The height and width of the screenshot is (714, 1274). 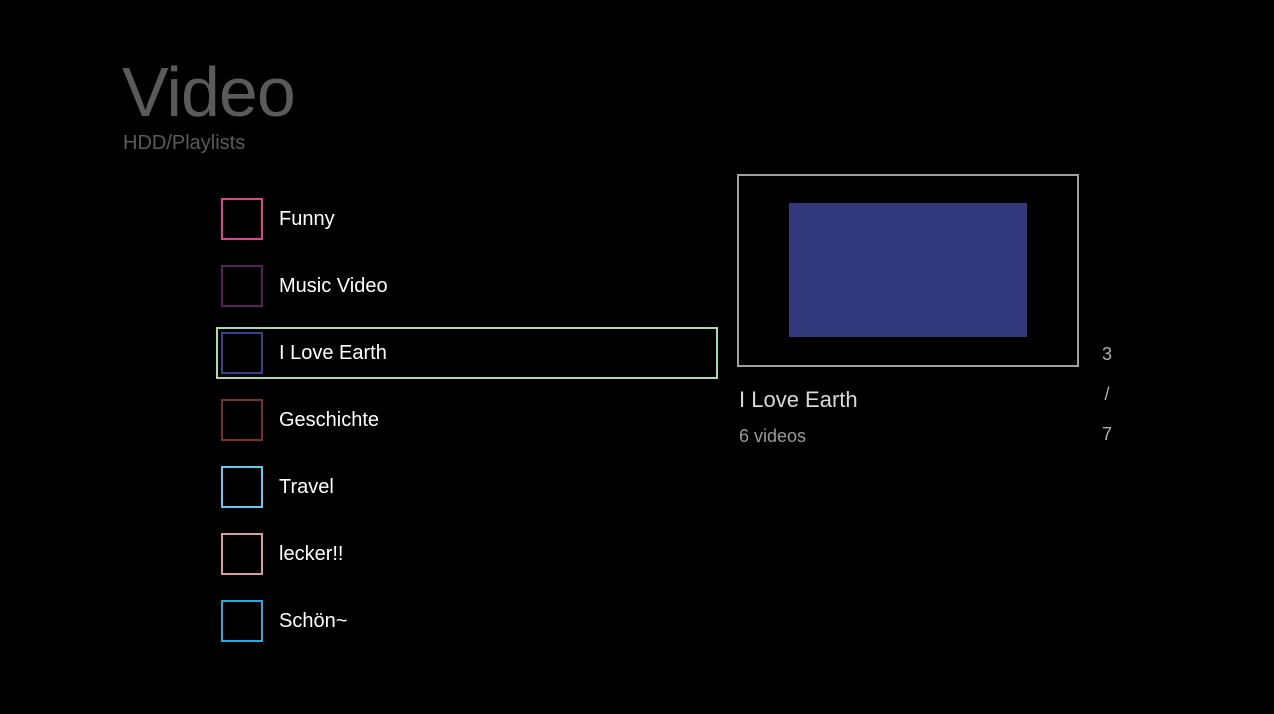 What do you see at coordinates (467, 621) in the screenshot?
I see `playlist-item-schoen: Schön~` at bounding box center [467, 621].